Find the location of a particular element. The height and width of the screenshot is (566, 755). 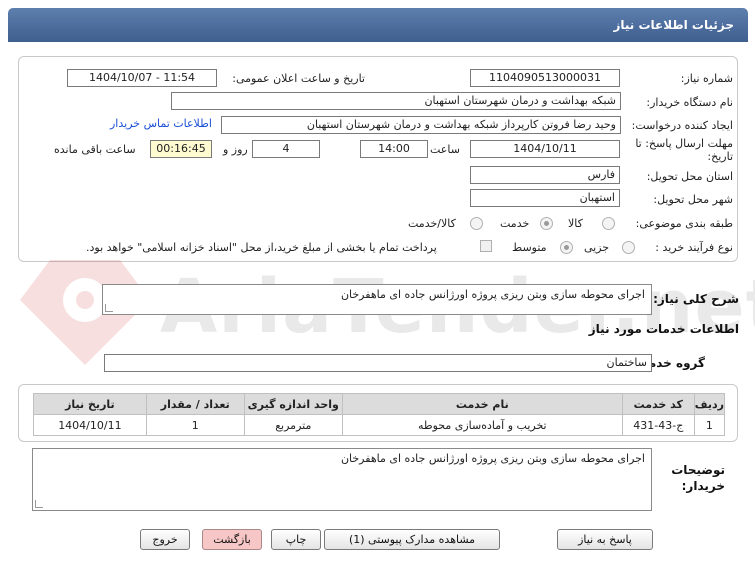

treasury-payment-checkbox is located at coordinates (486, 246).